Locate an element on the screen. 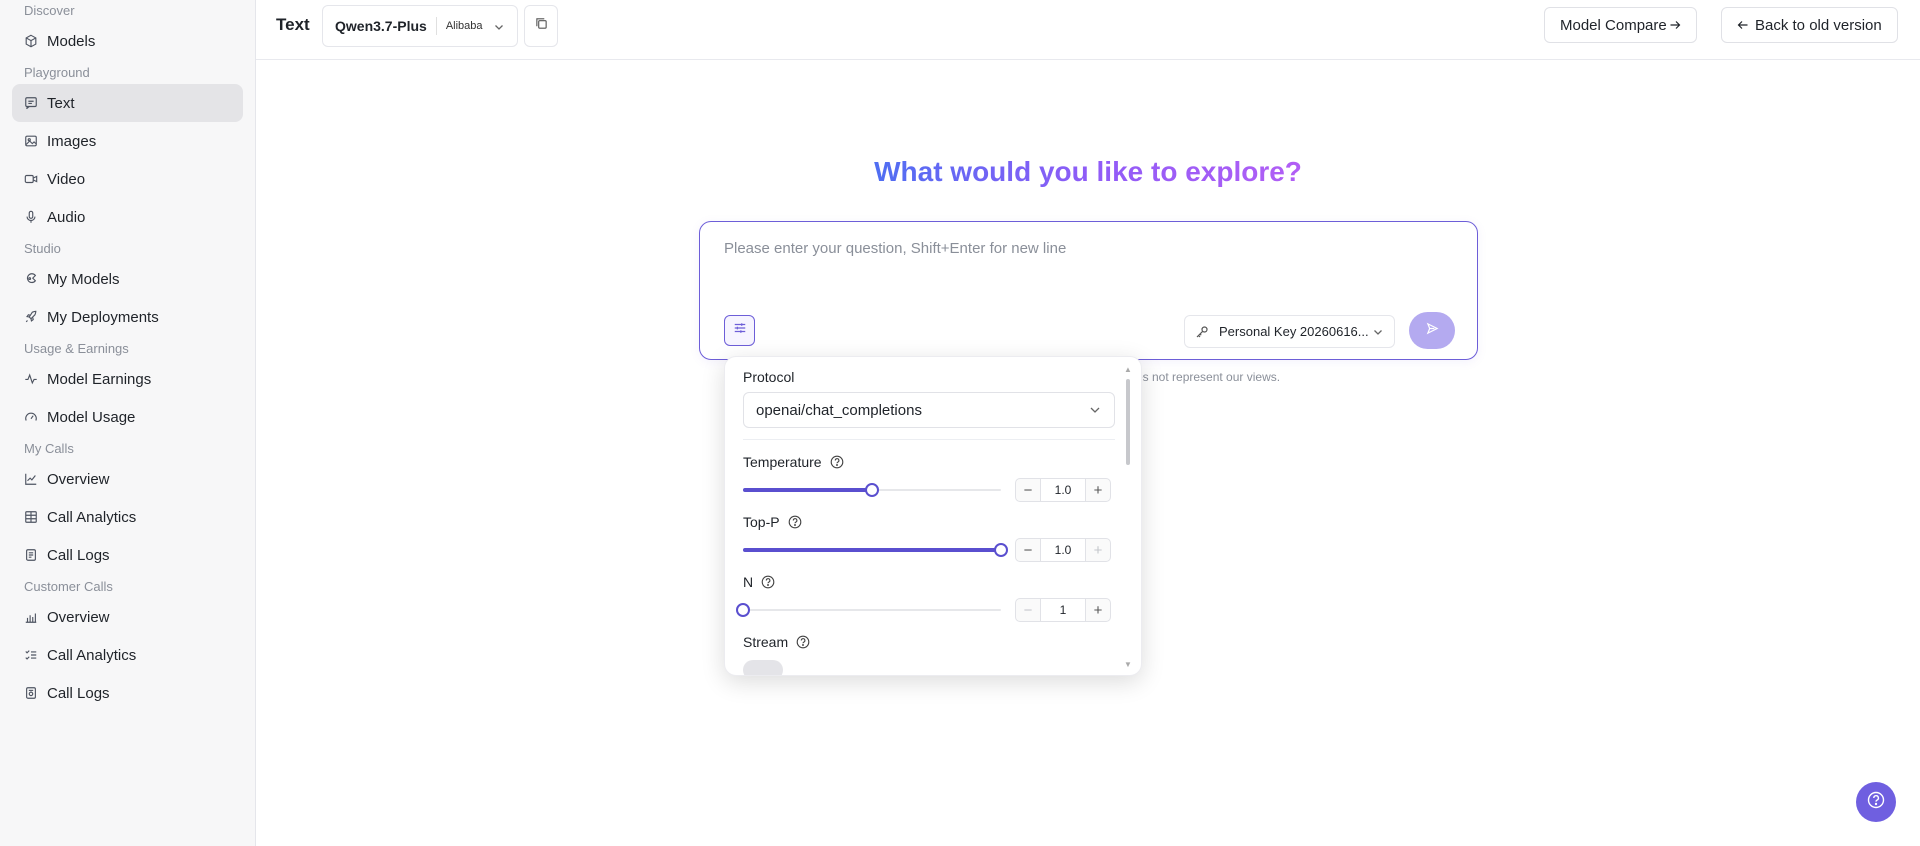 The width and height of the screenshot is (1920, 846). mic-icon is located at coordinates (31, 217).